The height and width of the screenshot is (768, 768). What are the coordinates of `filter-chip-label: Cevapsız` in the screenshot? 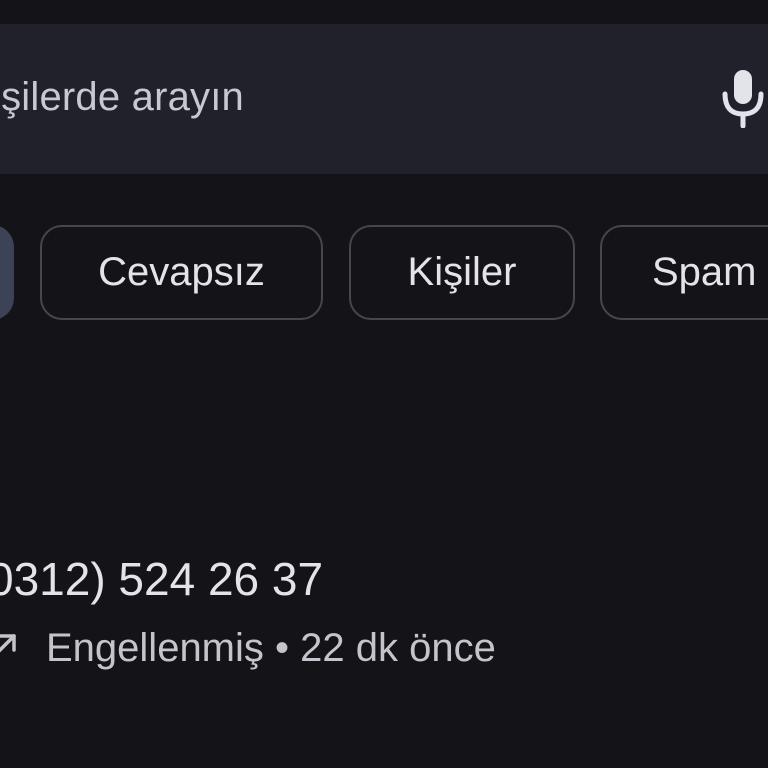 It's located at (181, 272).